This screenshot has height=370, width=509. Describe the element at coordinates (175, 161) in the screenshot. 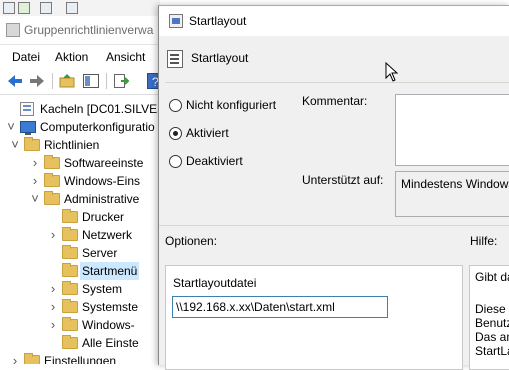

I see `radio-disabled-circle` at that location.